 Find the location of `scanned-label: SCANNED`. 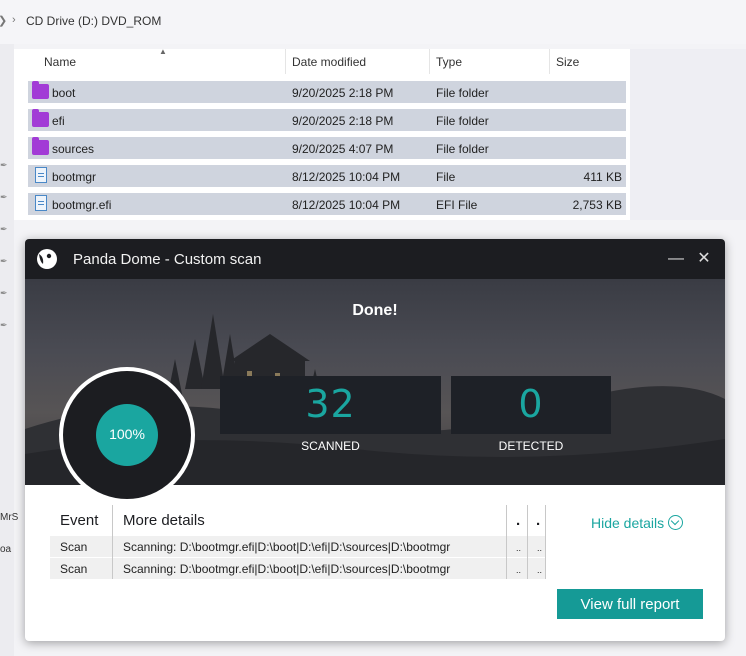

scanned-label: SCANNED is located at coordinates (330, 446).